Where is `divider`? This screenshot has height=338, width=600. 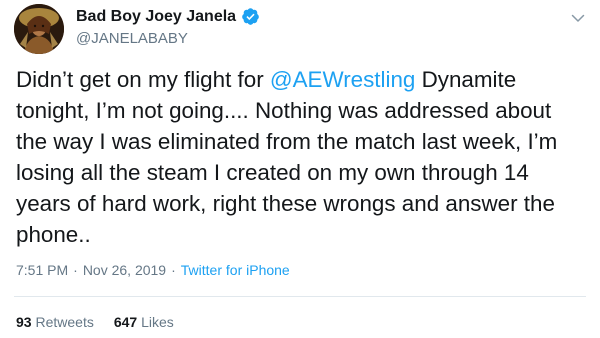
divider is located at coordinates (300, 296).